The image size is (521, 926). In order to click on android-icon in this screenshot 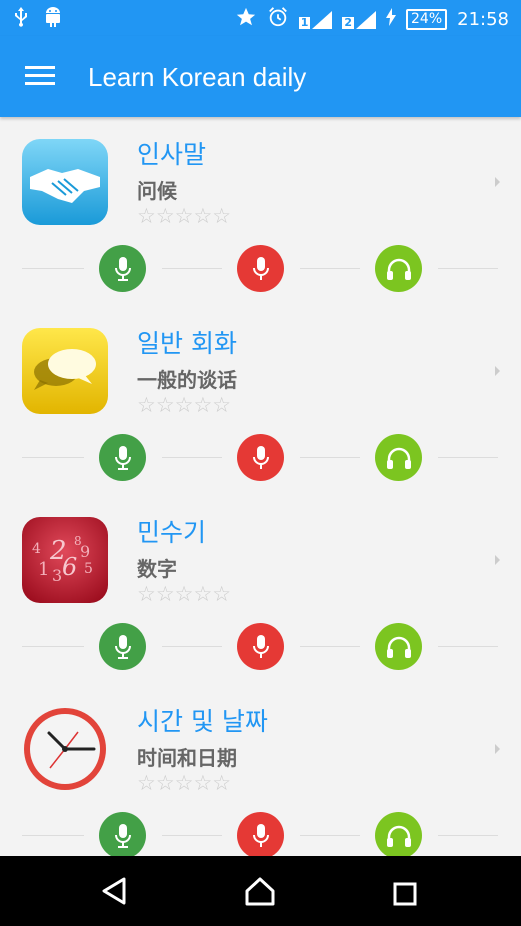, I will do `click(53, 19)`.